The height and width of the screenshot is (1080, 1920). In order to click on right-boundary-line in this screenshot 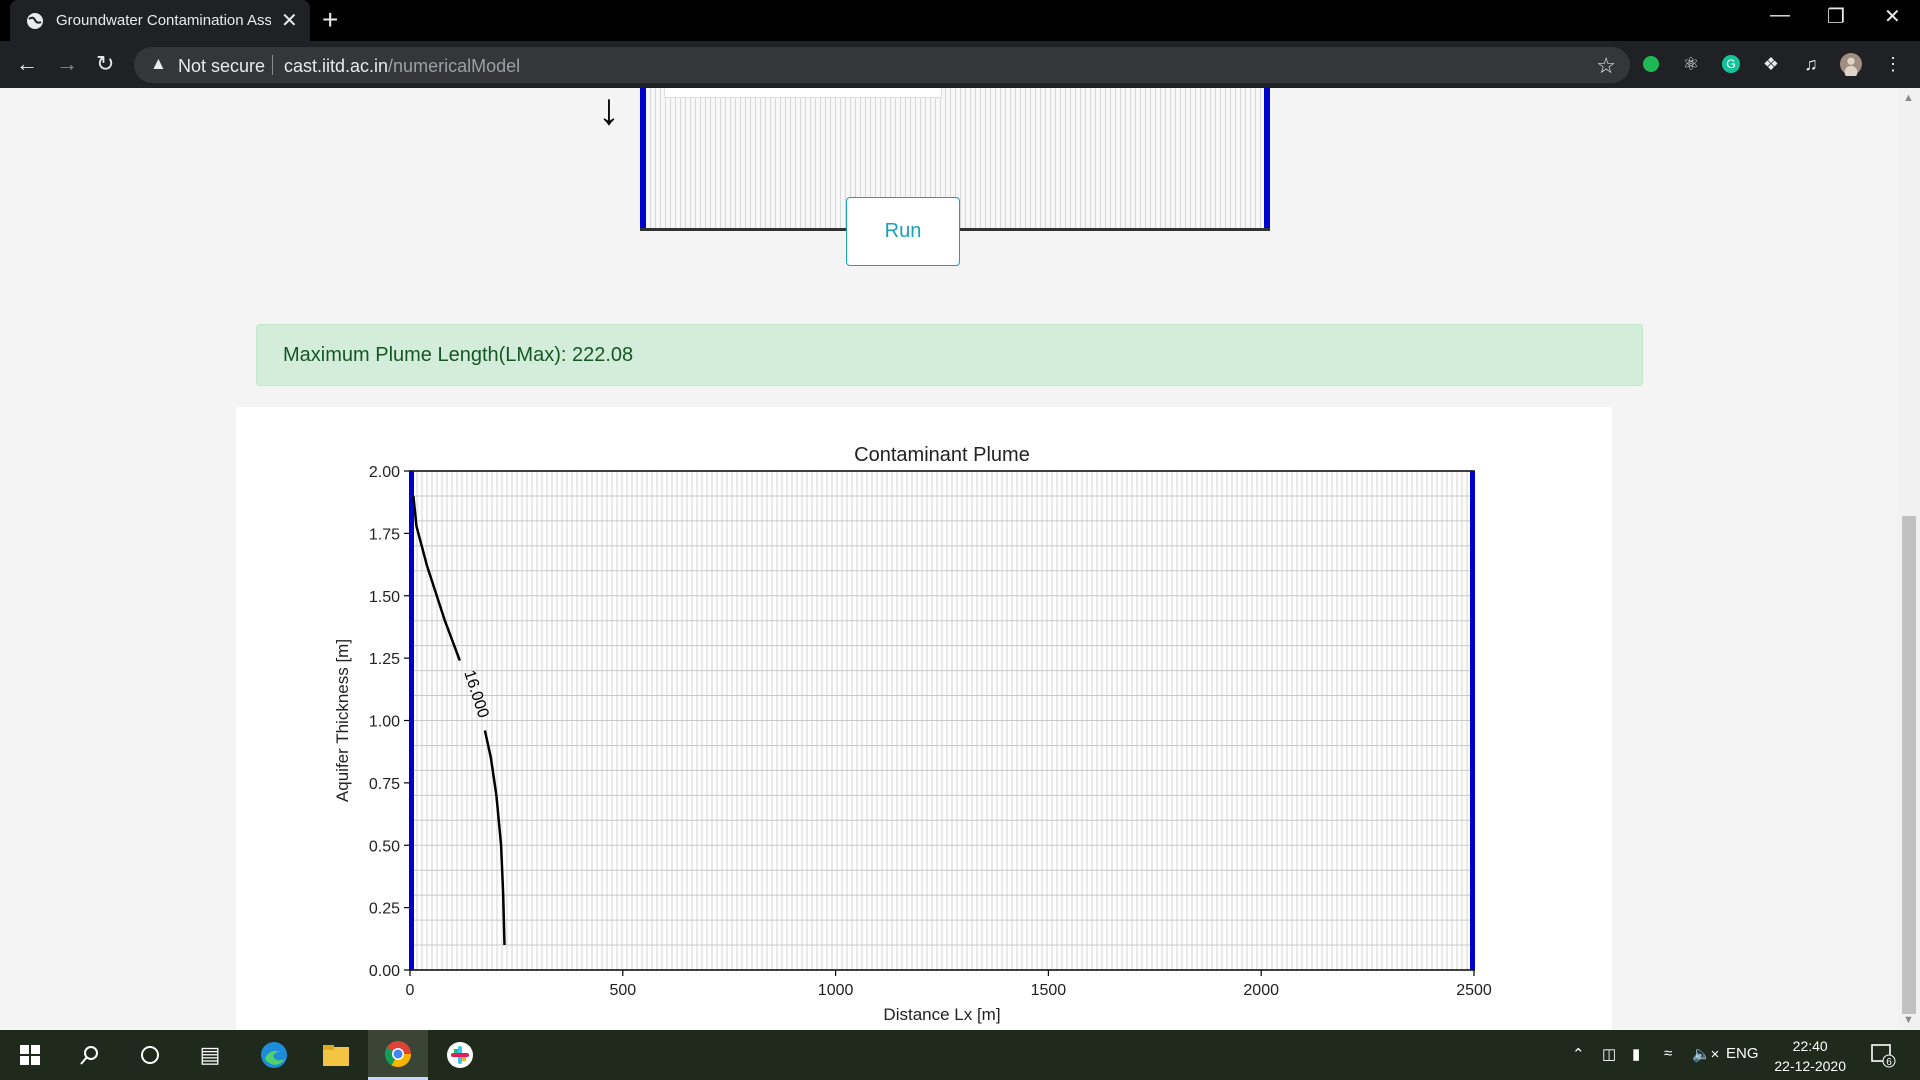, I will do `click(1472, 720)`.